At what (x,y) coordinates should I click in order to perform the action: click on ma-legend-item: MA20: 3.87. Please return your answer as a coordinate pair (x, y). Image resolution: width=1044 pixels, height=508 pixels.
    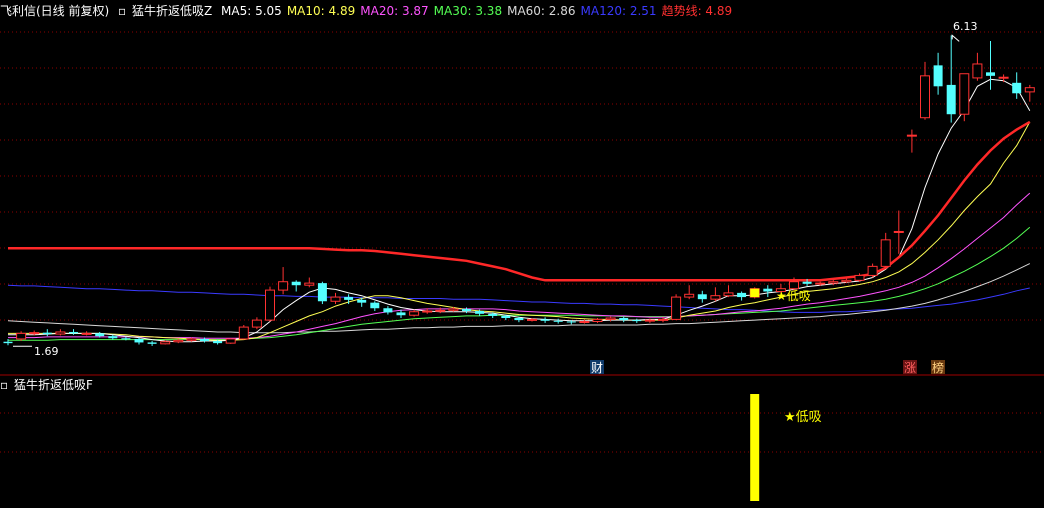
    Looking at the image, I should click on (394, 11).